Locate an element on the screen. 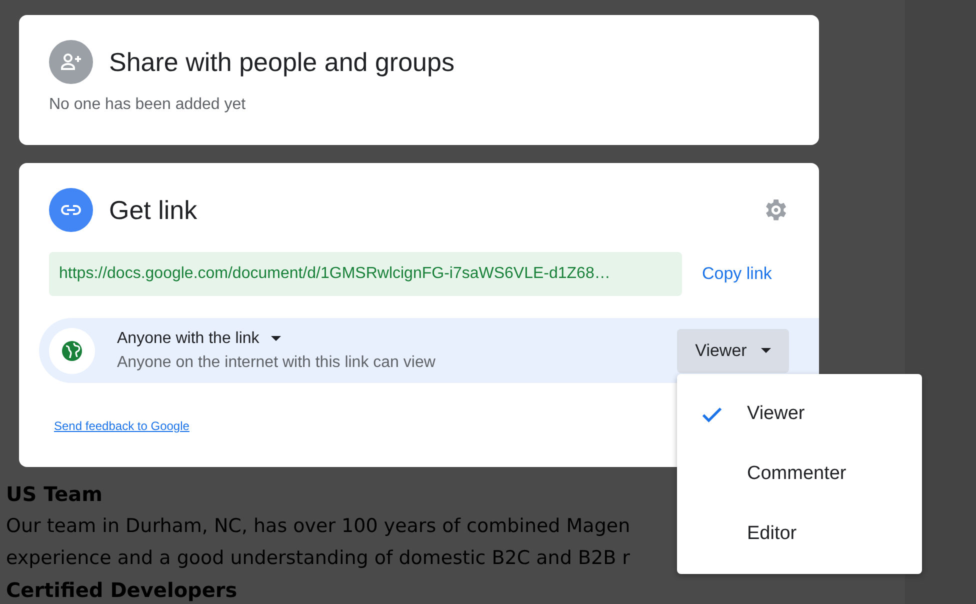  add-person-icon is located at coordinates (71, 62).